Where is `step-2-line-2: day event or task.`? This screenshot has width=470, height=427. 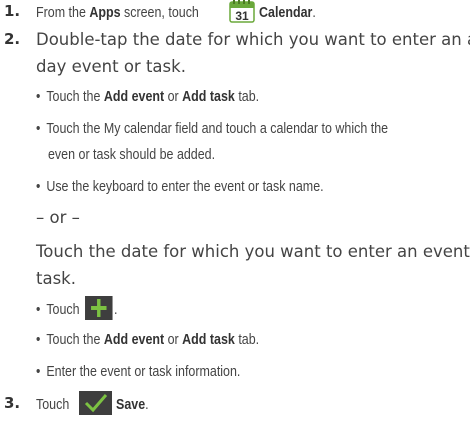 step-2-line-2: day event or task. is located at coordinates (111, 66).